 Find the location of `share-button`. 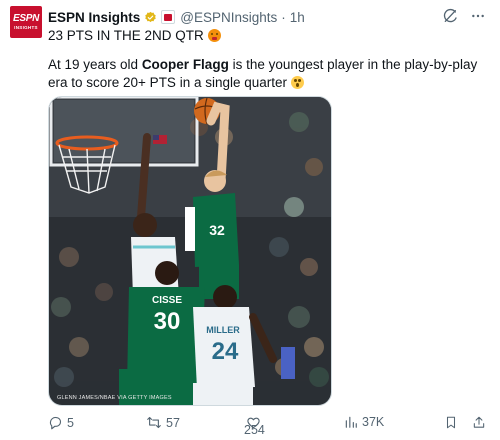

share-button is located at coordinates (479, 422).